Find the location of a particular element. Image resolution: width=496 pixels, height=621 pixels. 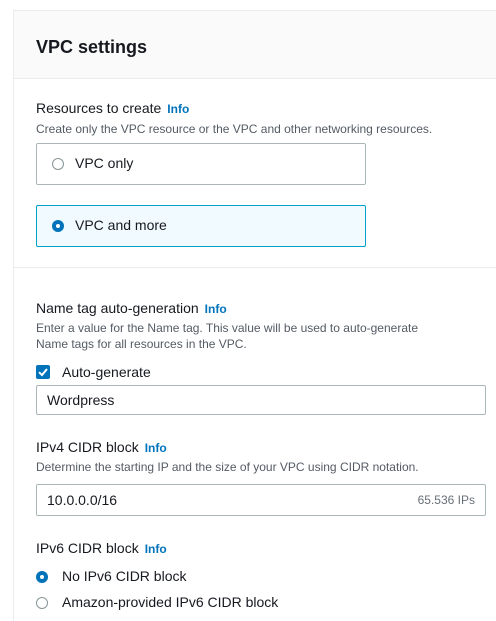

radio-no-ipv6 is located at coordinates (42, 577).